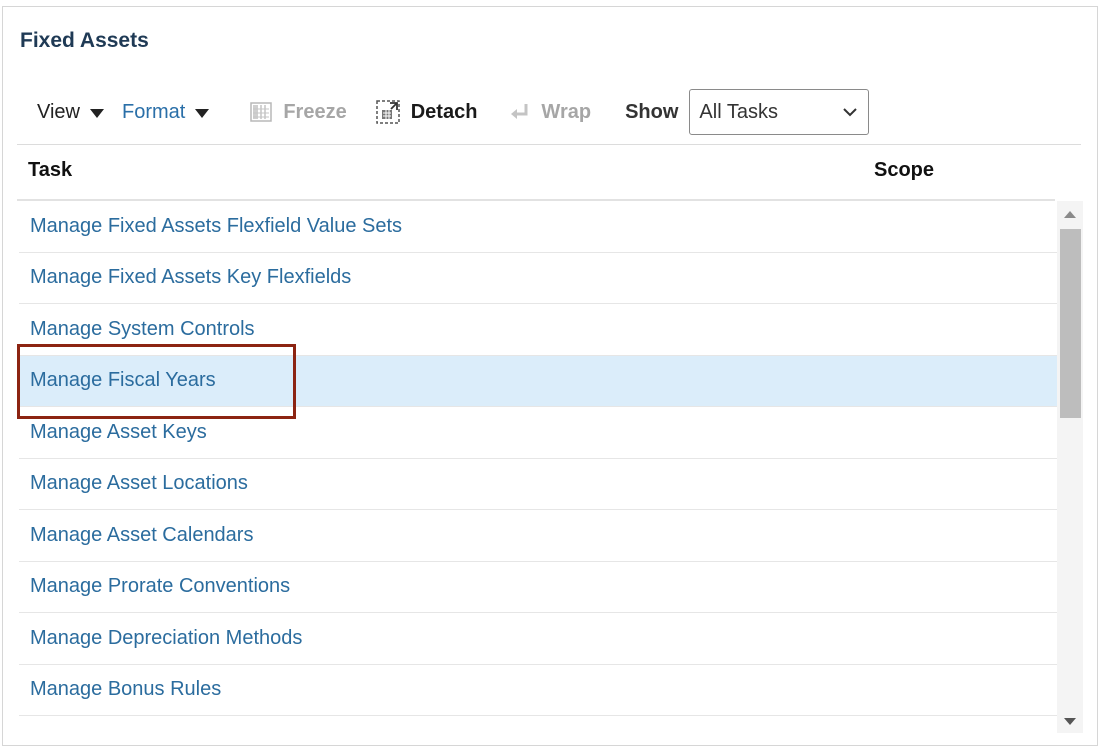 This screenshot has width=1107, height=746. I want to click on wrap-button-label: Wrap, so click(566, 111).